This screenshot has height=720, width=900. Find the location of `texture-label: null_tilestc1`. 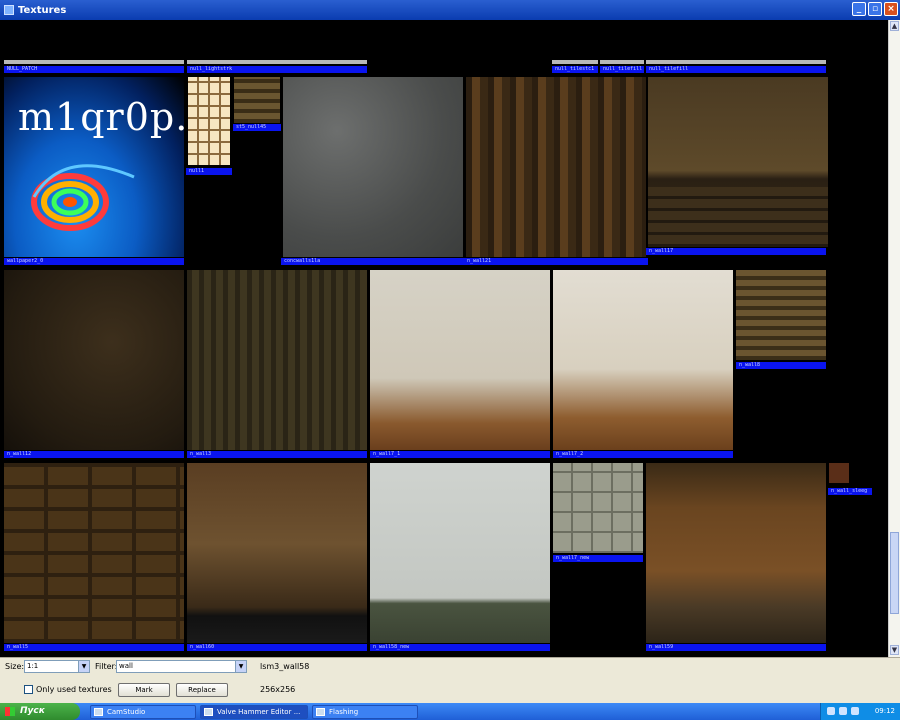

texture-label: null_tilestc1 is located at coordinates (575, 69).